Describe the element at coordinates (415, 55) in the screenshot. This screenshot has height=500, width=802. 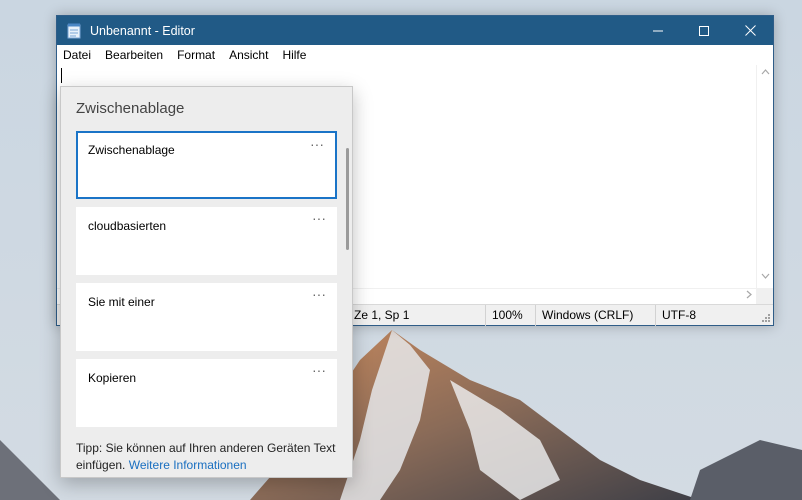
I see `menu-bar: Datei Bearbeiten Format Ansicht Hilfe` at that location.